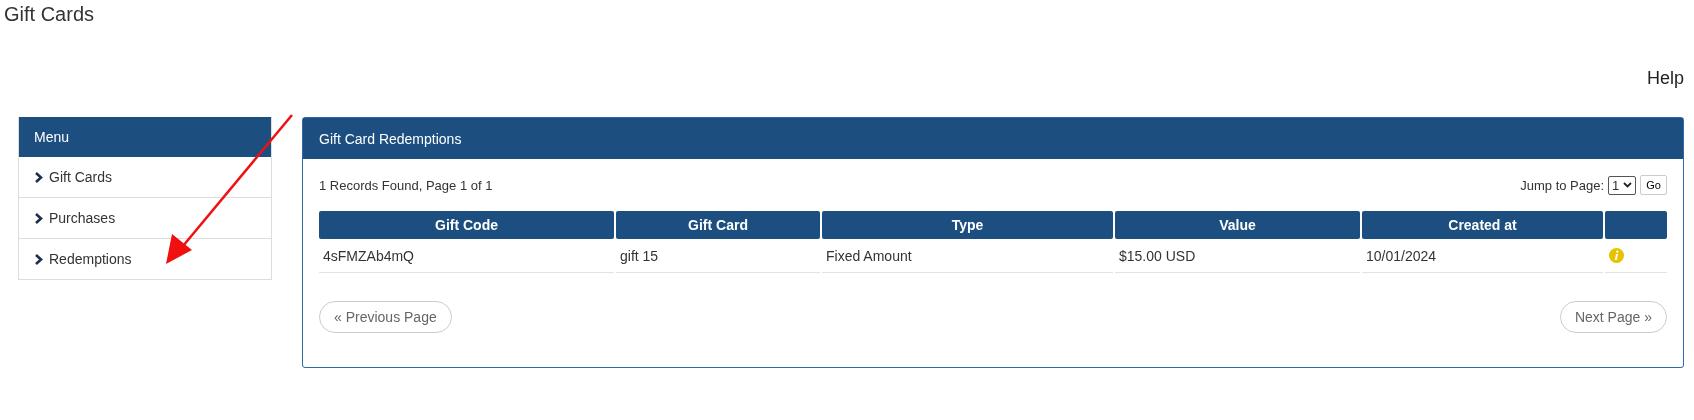 Image resolution: width=1694 pixels, height=420 pixels. What do you see at coordinates (1237, 225) in the screenshot?
I see `column-header: Value` at bounding box center [1237, 225].